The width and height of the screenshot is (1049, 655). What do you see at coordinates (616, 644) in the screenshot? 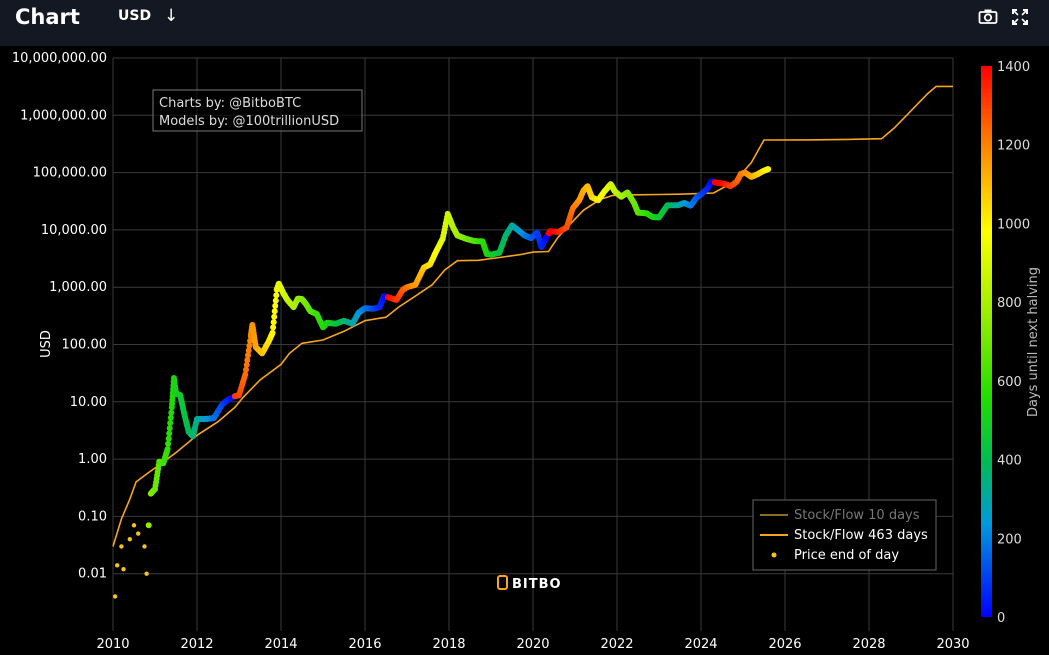
I see `x-tick-label: 2022` at bounding box center [616, 644].